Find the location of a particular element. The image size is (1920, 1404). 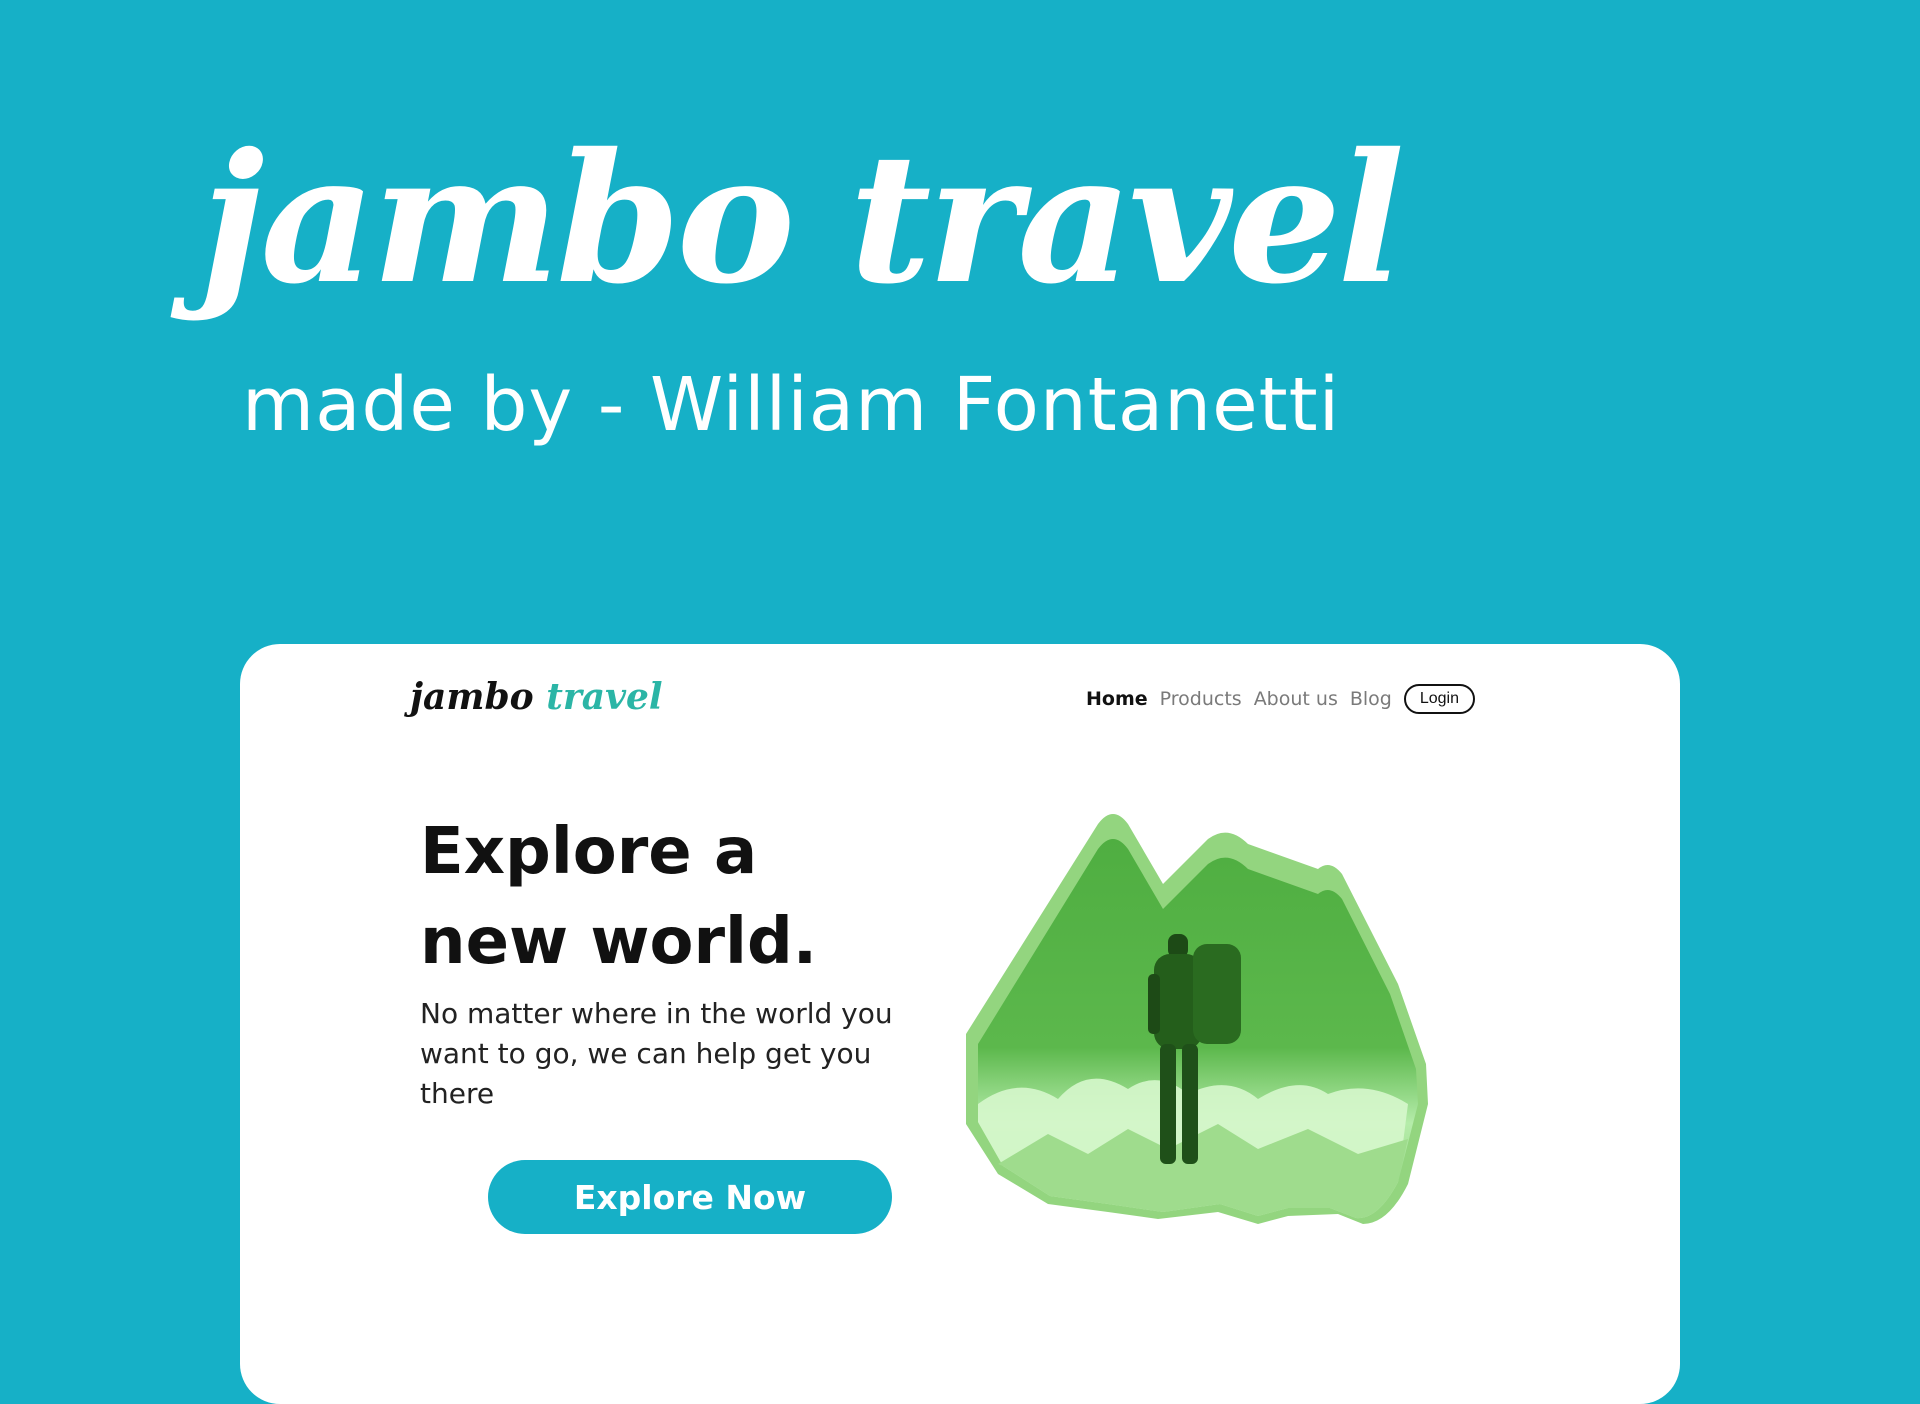

top-navigation: Home Products About us Blog Login is located at coordinates (1280, 699).